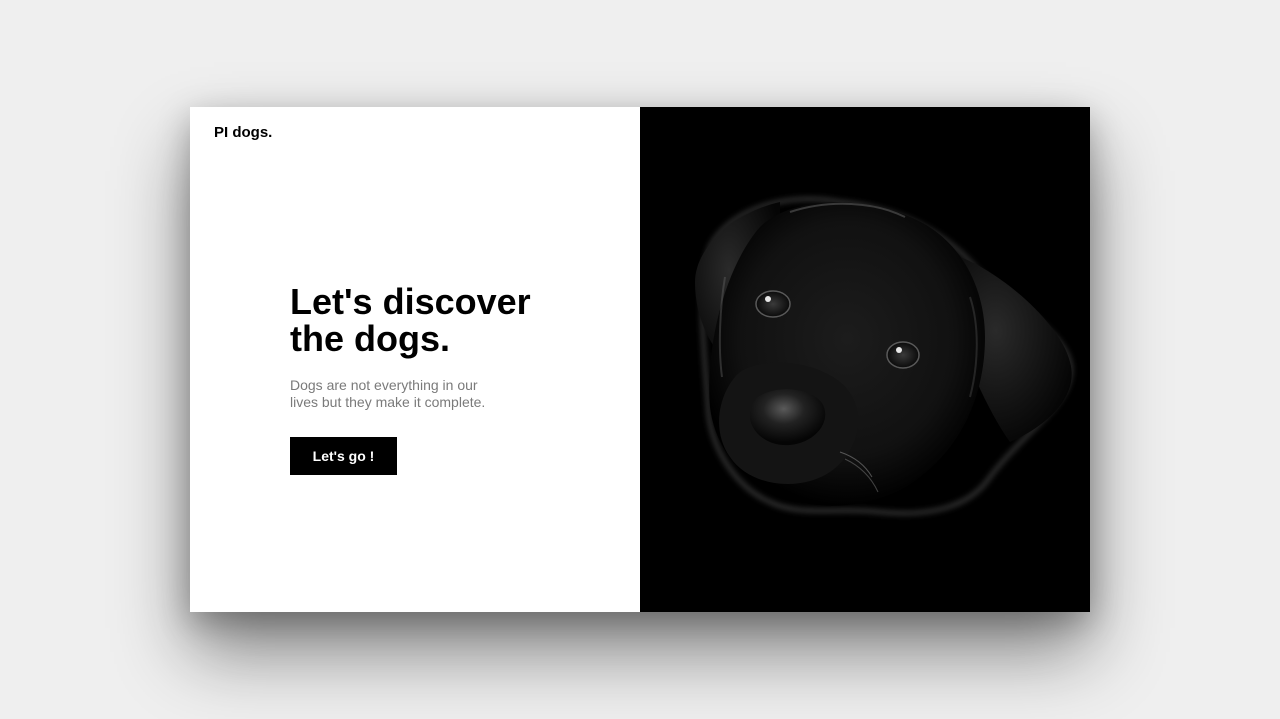 The height and width of the screenshot is (719, 1280). Describe the element at coordinates (243, 132) in the screenshot. I see `brand-logo: PI dogs.` at that location.